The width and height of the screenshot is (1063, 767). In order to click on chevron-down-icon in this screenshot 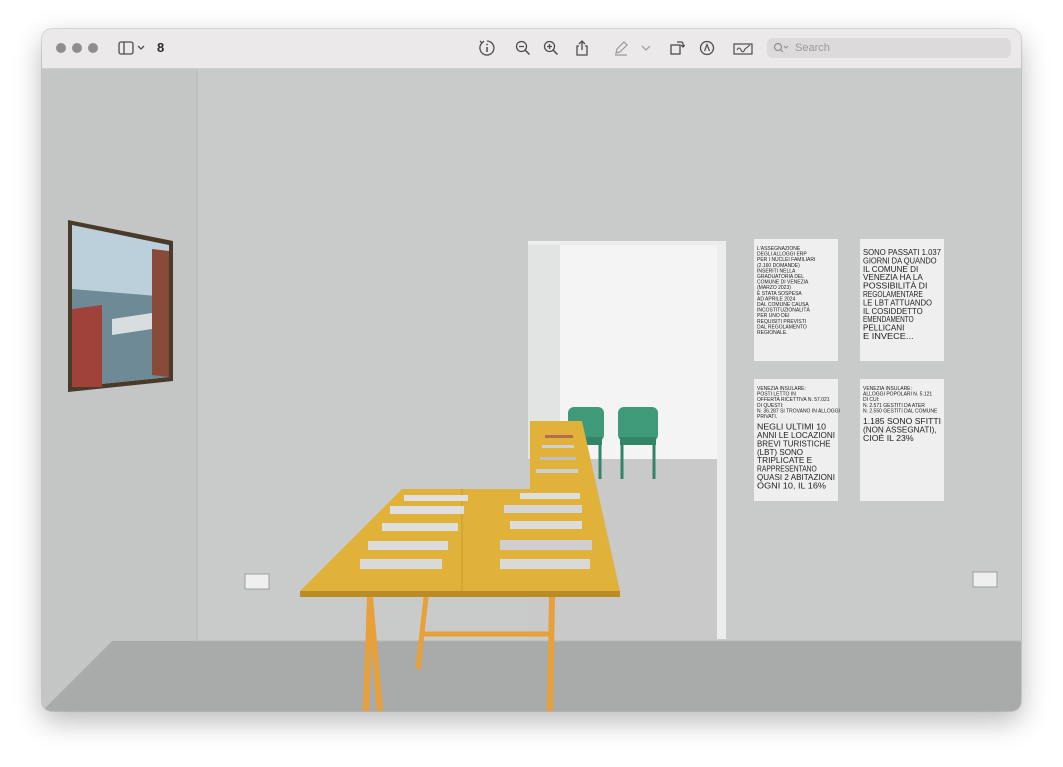, I will do `click(646, 48)`.